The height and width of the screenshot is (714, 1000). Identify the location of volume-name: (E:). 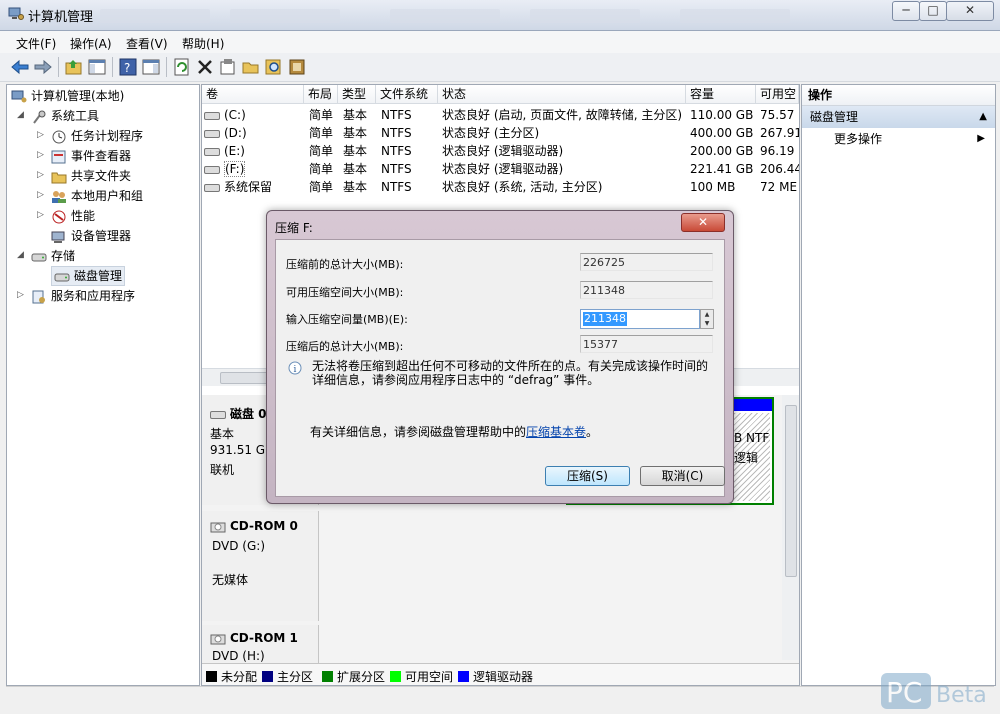
(234, 151).